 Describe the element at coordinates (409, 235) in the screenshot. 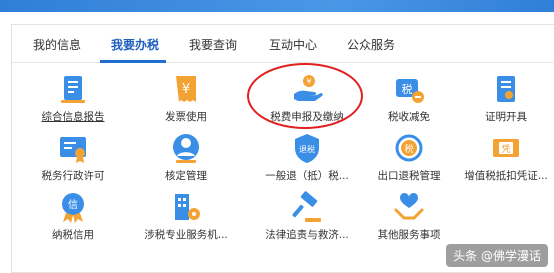

I see `service-label: 其他服务事项` at that location.